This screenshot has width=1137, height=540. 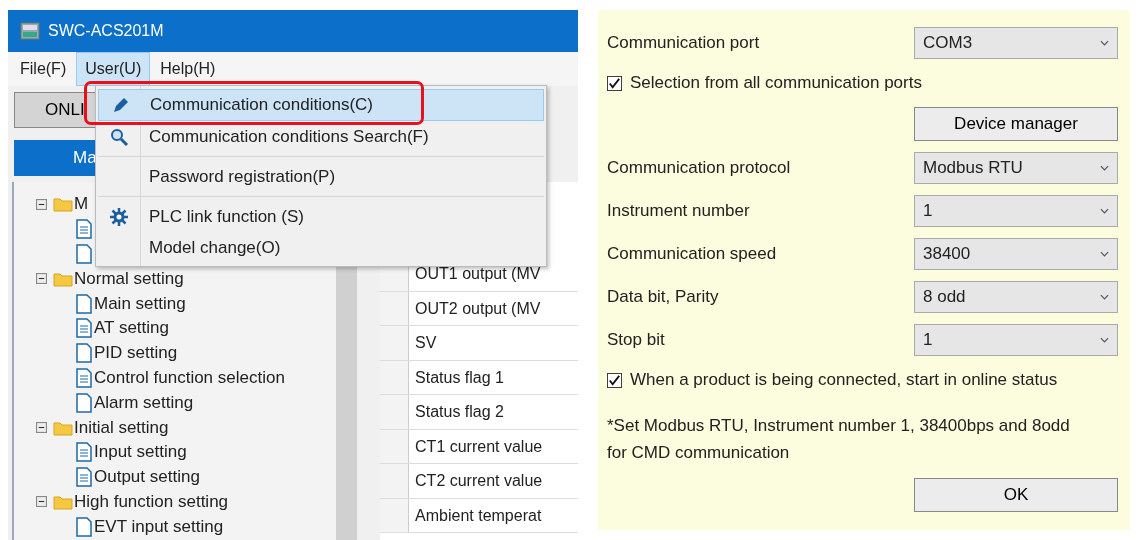 I want to click on tree-item: AT setting, so click(x=131, y=328).